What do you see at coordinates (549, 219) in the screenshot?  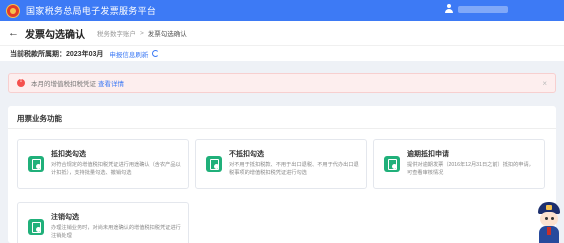 I see `mascot-face` at bounding box center [549, 219].